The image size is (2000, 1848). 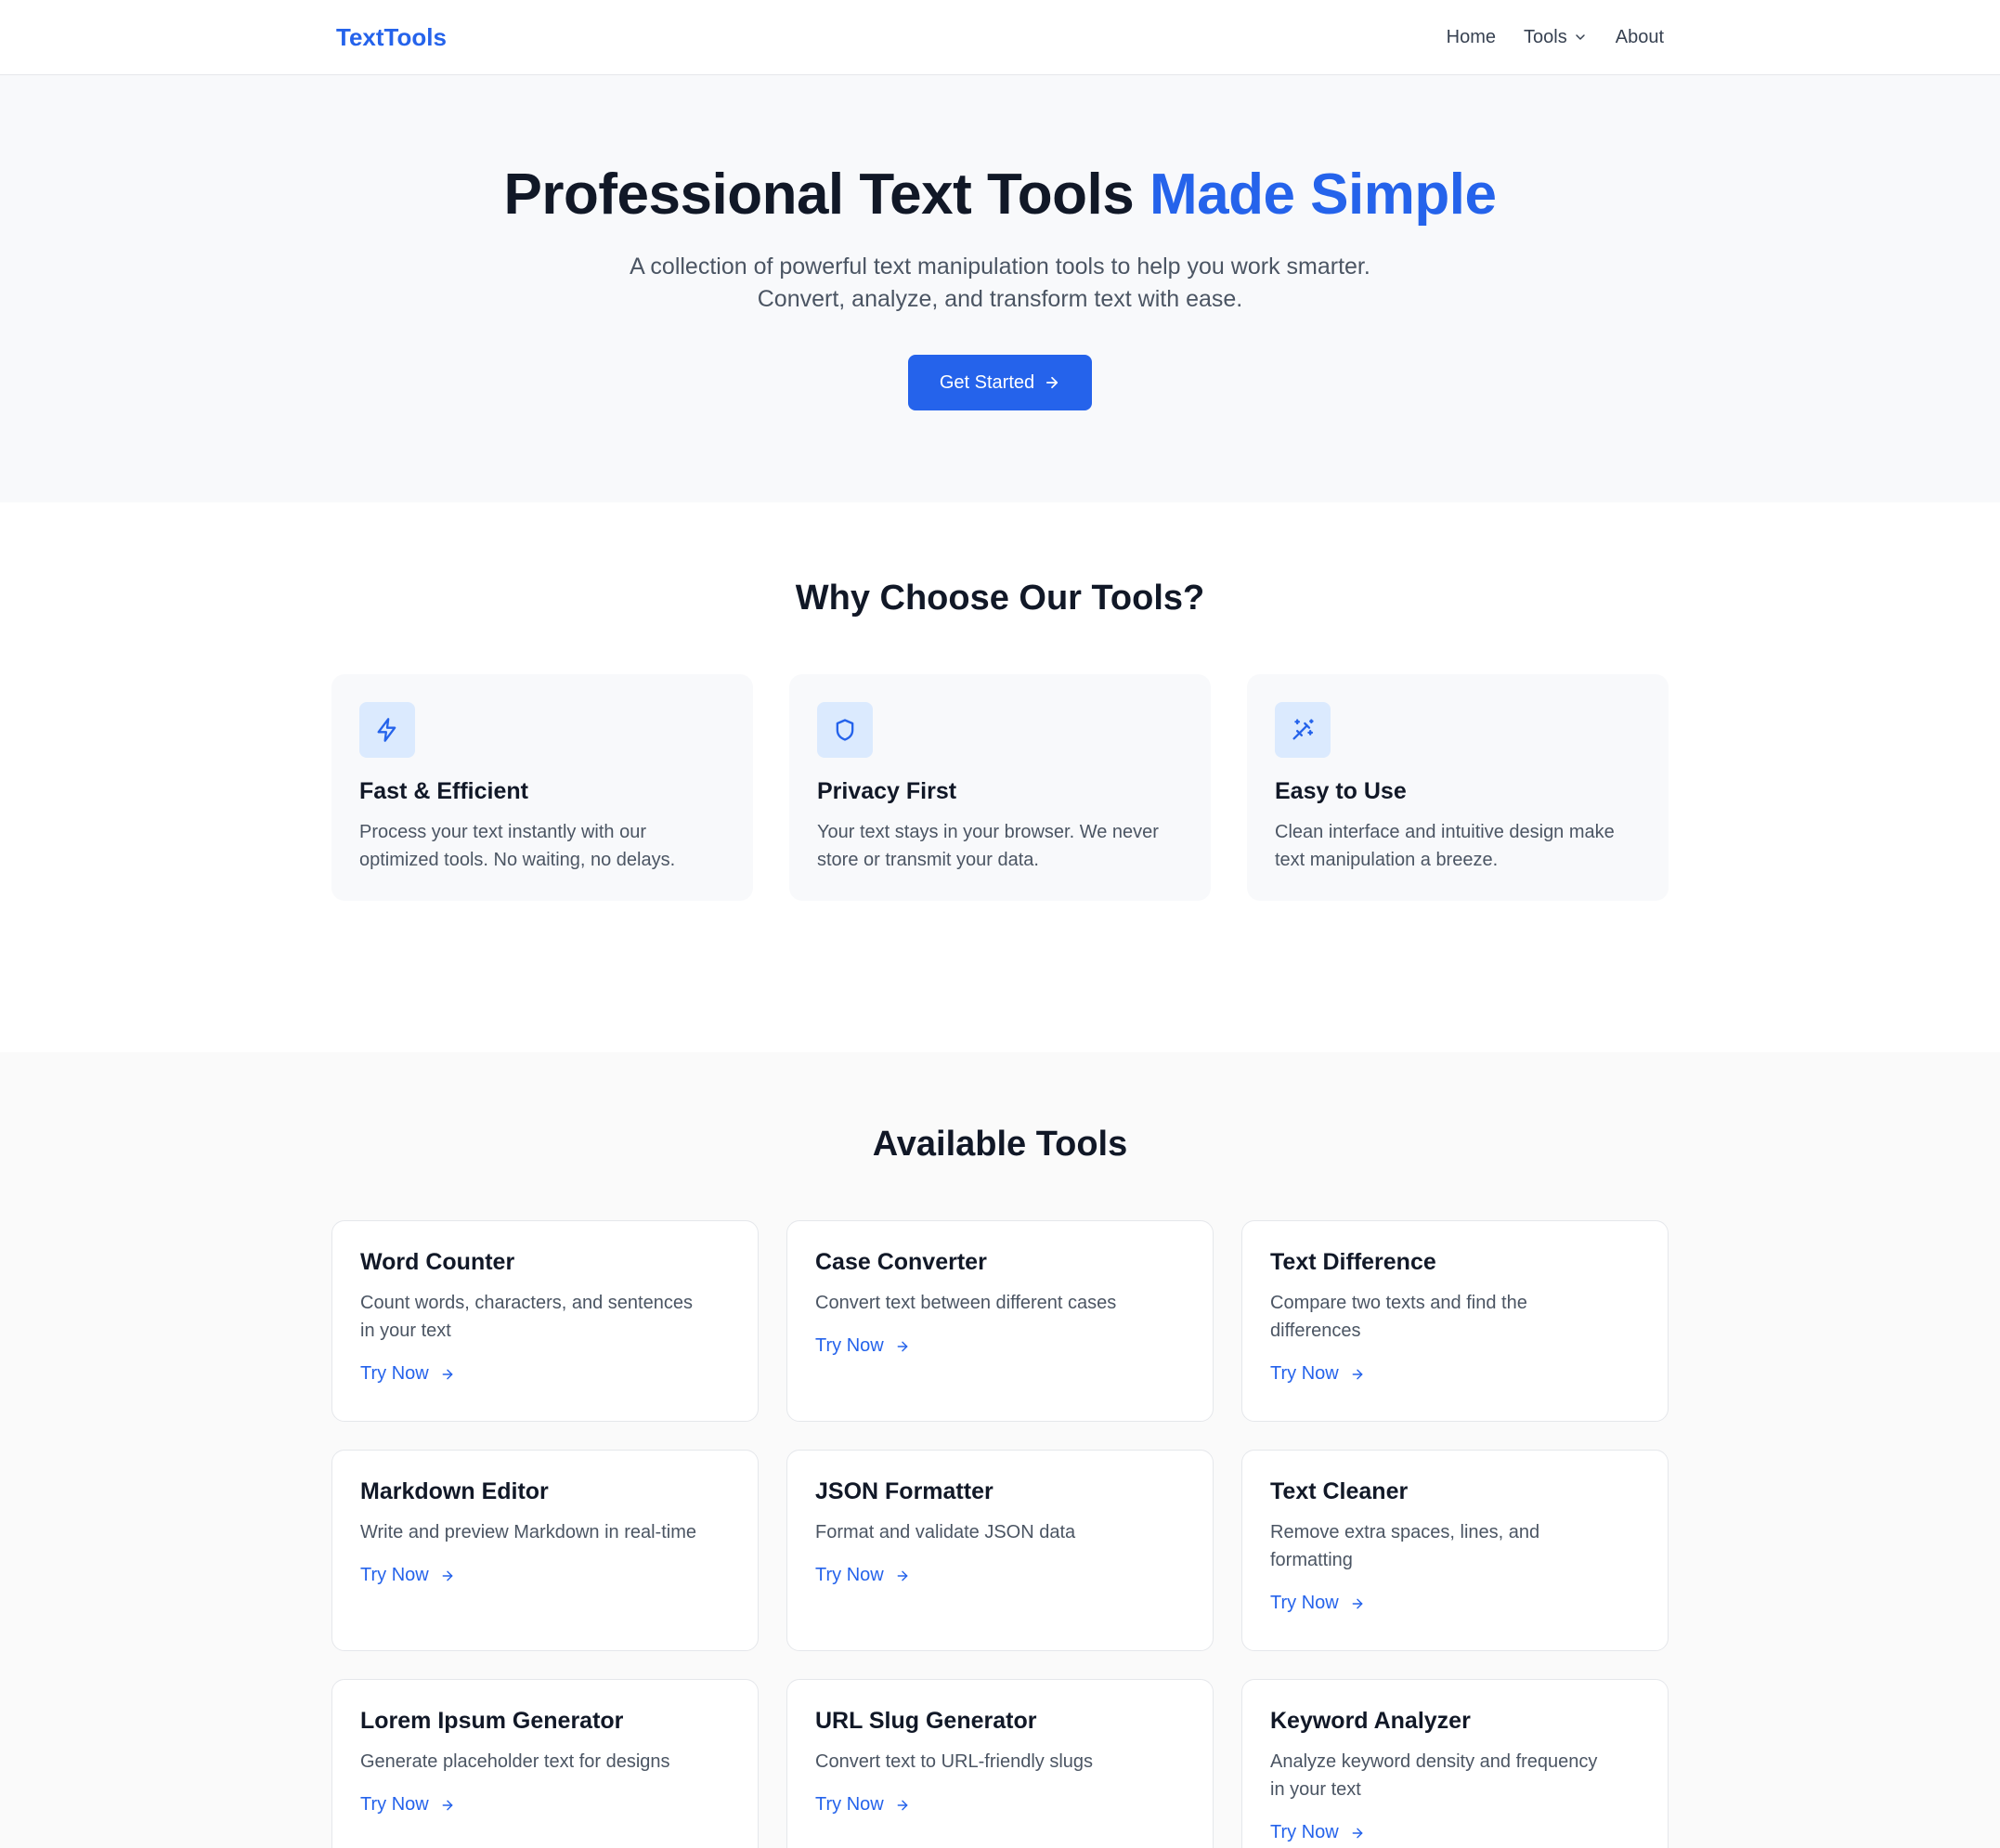 I want to click on tool-desc-line1: Analyze keyword density and frequency, so click(x=1434, y=1762).